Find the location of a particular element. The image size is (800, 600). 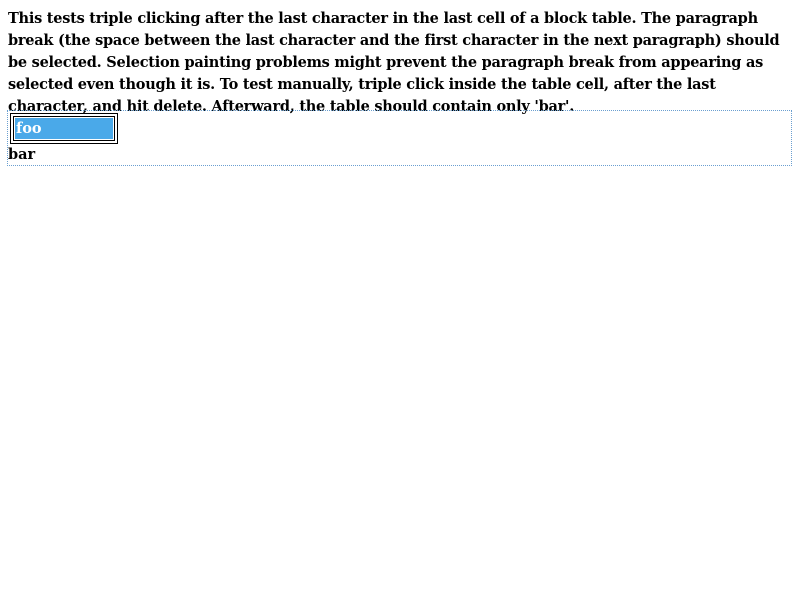

selected-cell-text: foo is located at coordinates (64, 128).